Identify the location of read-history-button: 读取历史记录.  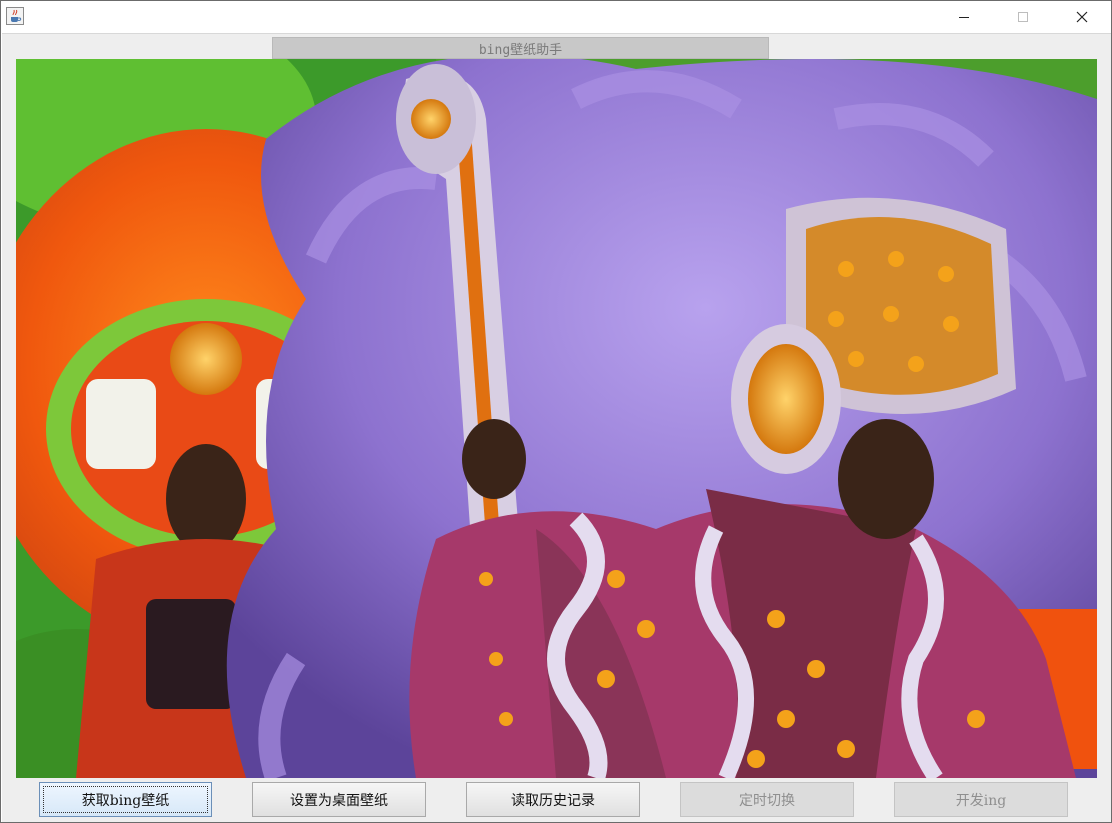
(553, 799).